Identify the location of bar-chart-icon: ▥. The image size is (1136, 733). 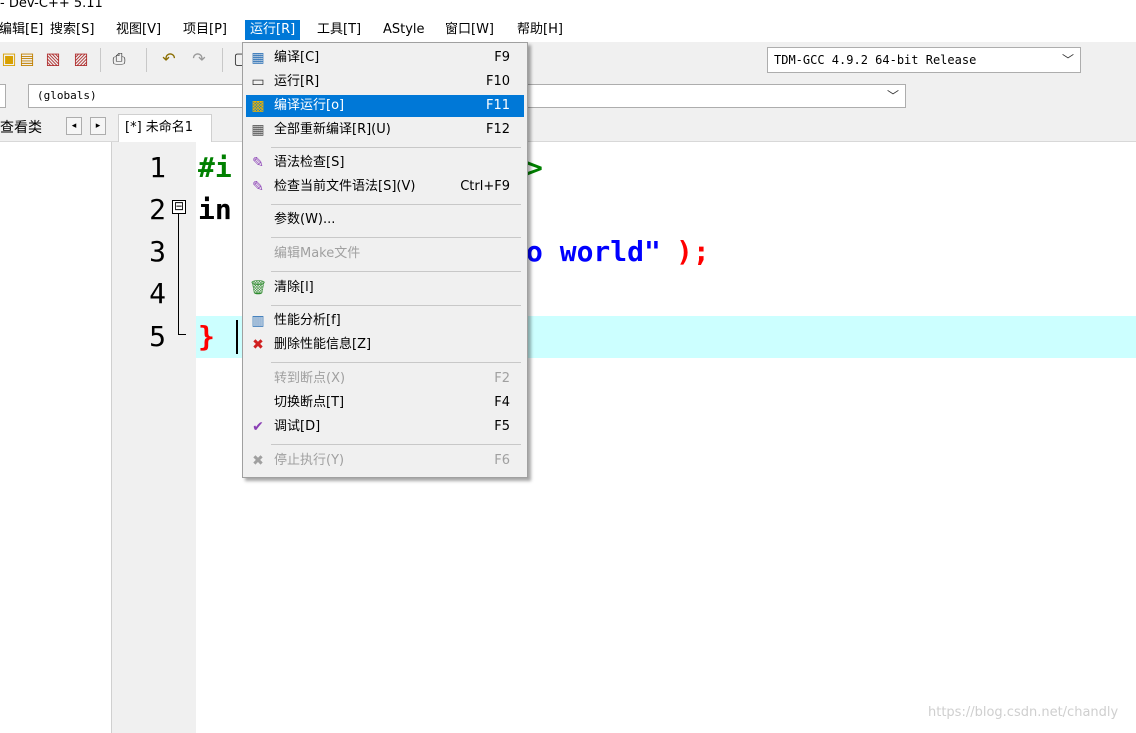
(258, 321).